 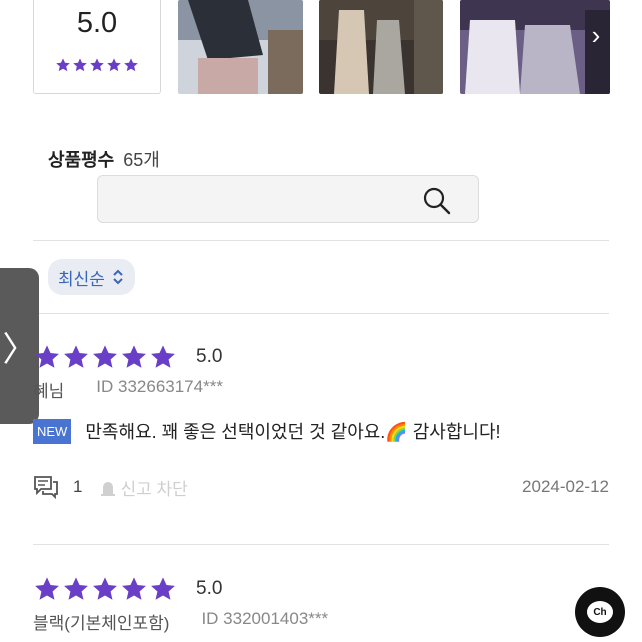 What do you see at coordinates (78, 486) in the screenshot?
I see `comment-count: 1` at bounding box center [78, 486].